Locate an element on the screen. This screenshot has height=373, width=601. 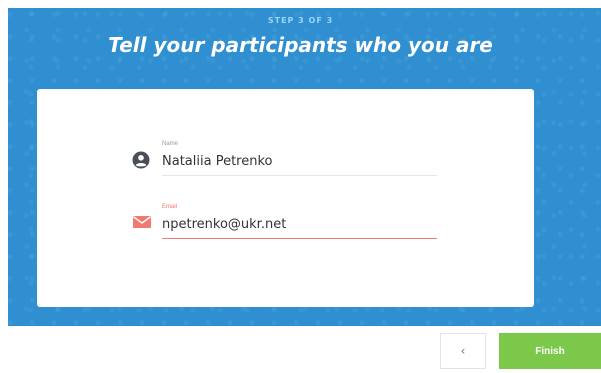
email-field: Email npetrenko@ukr.net is located at coordinates (284, 221).